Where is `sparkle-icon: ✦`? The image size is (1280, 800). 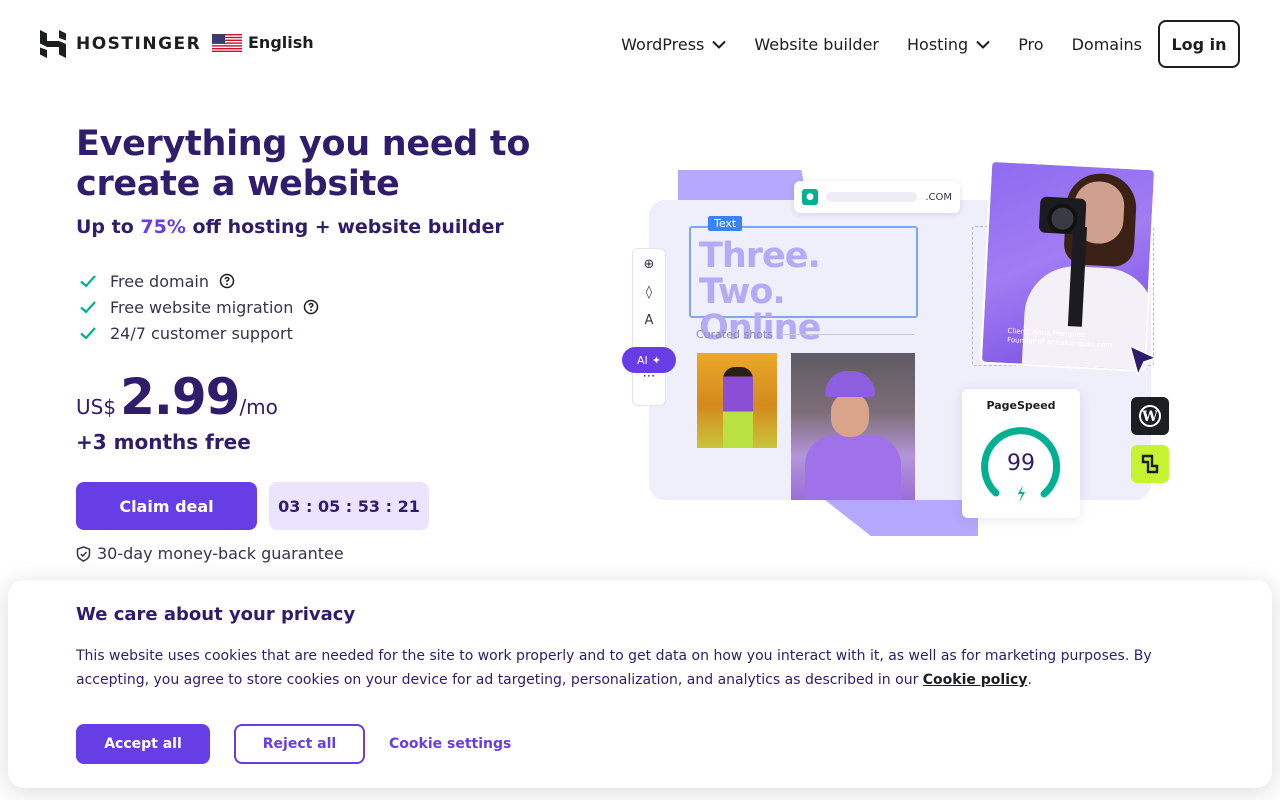 sparkle-icon: ✦ is located at coordinates (656, 360).